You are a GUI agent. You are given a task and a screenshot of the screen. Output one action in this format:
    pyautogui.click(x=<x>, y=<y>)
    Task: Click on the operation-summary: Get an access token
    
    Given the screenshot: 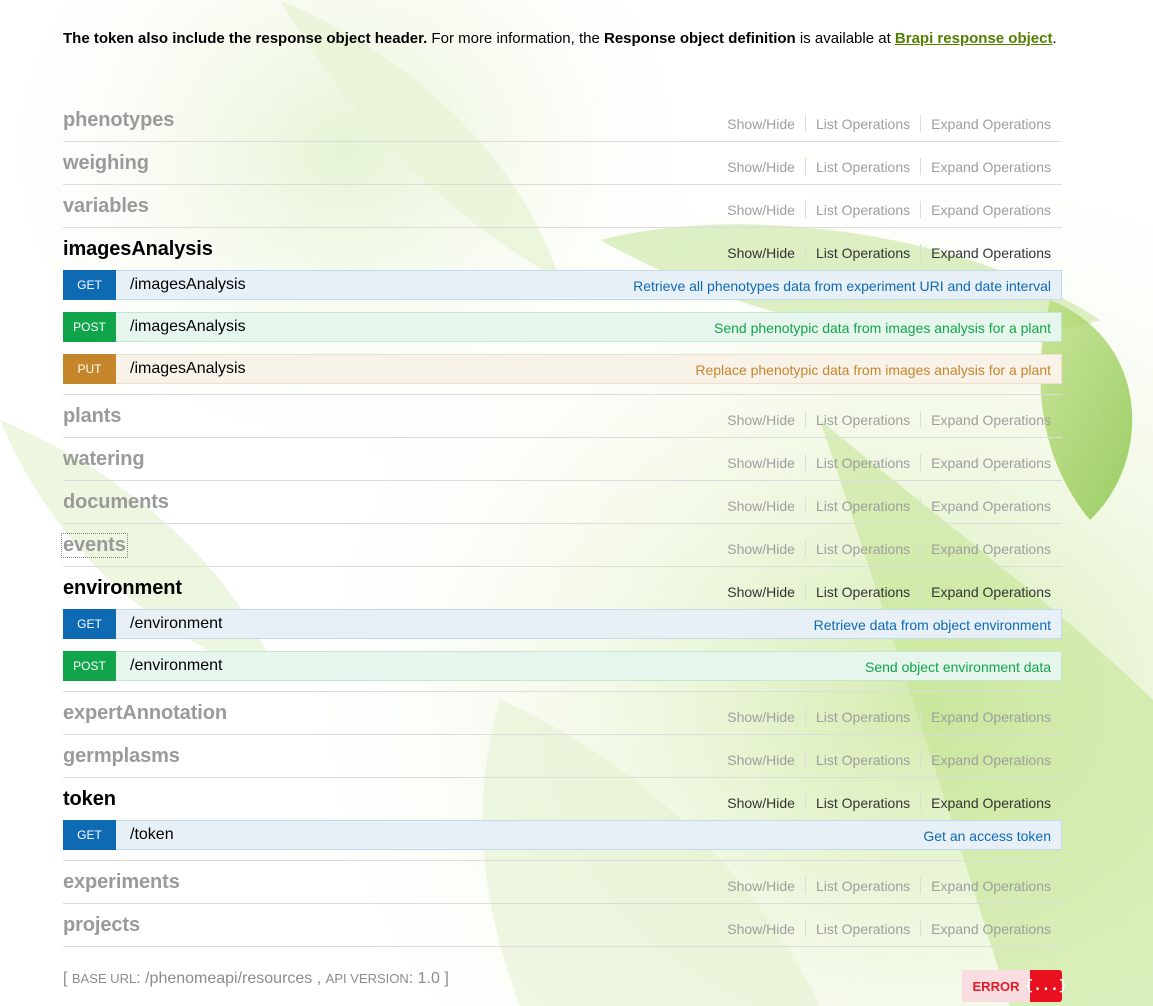 What is the action you would take?
    pyautogui.click(x=987, y=836)
    